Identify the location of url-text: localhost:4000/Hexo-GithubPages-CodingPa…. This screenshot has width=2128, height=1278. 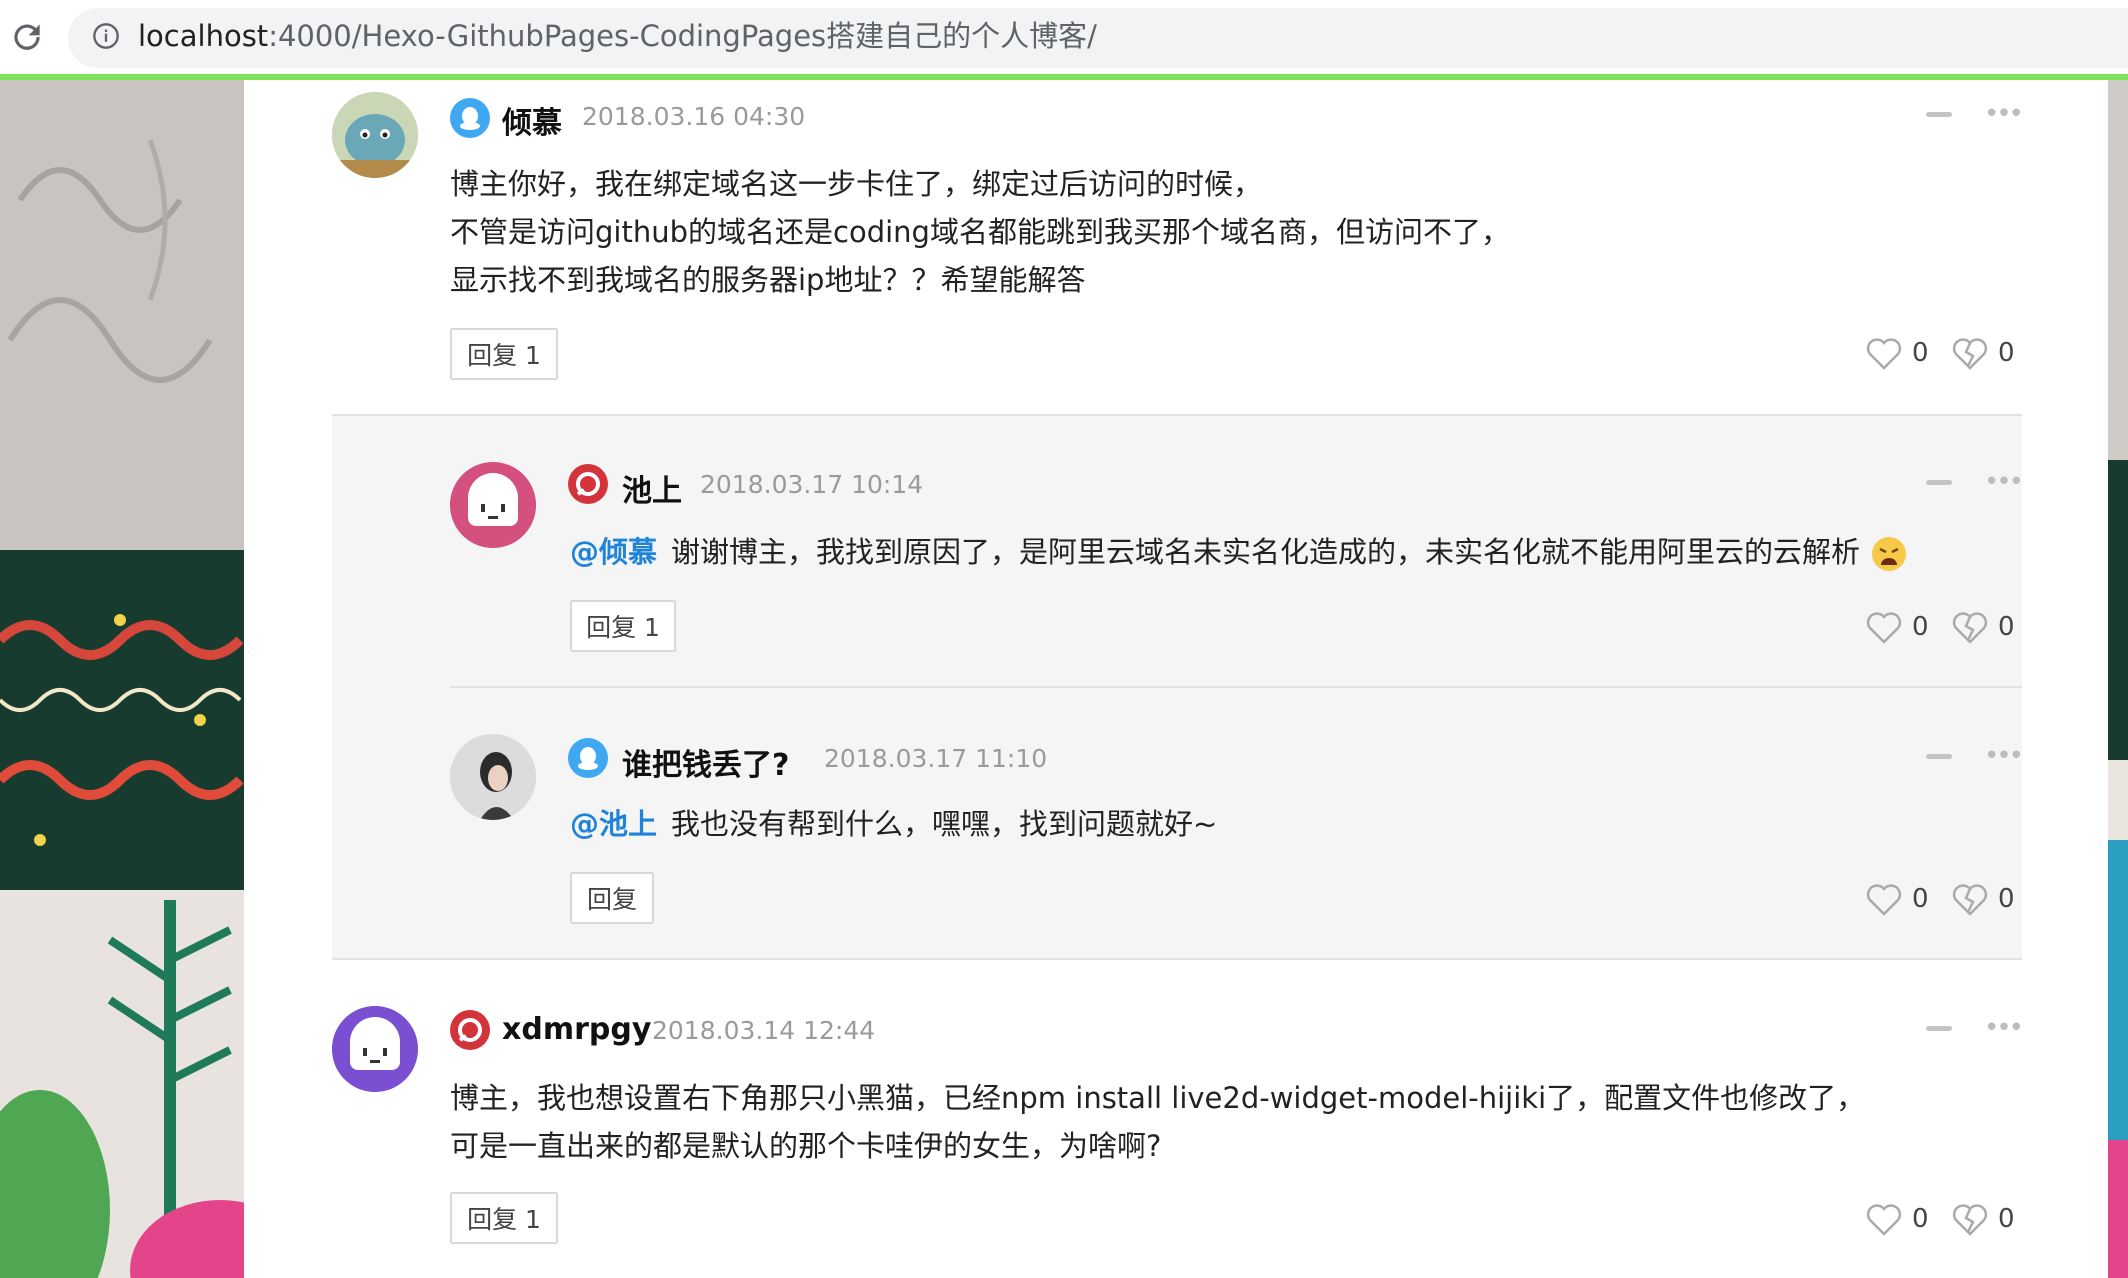
(617, 36).